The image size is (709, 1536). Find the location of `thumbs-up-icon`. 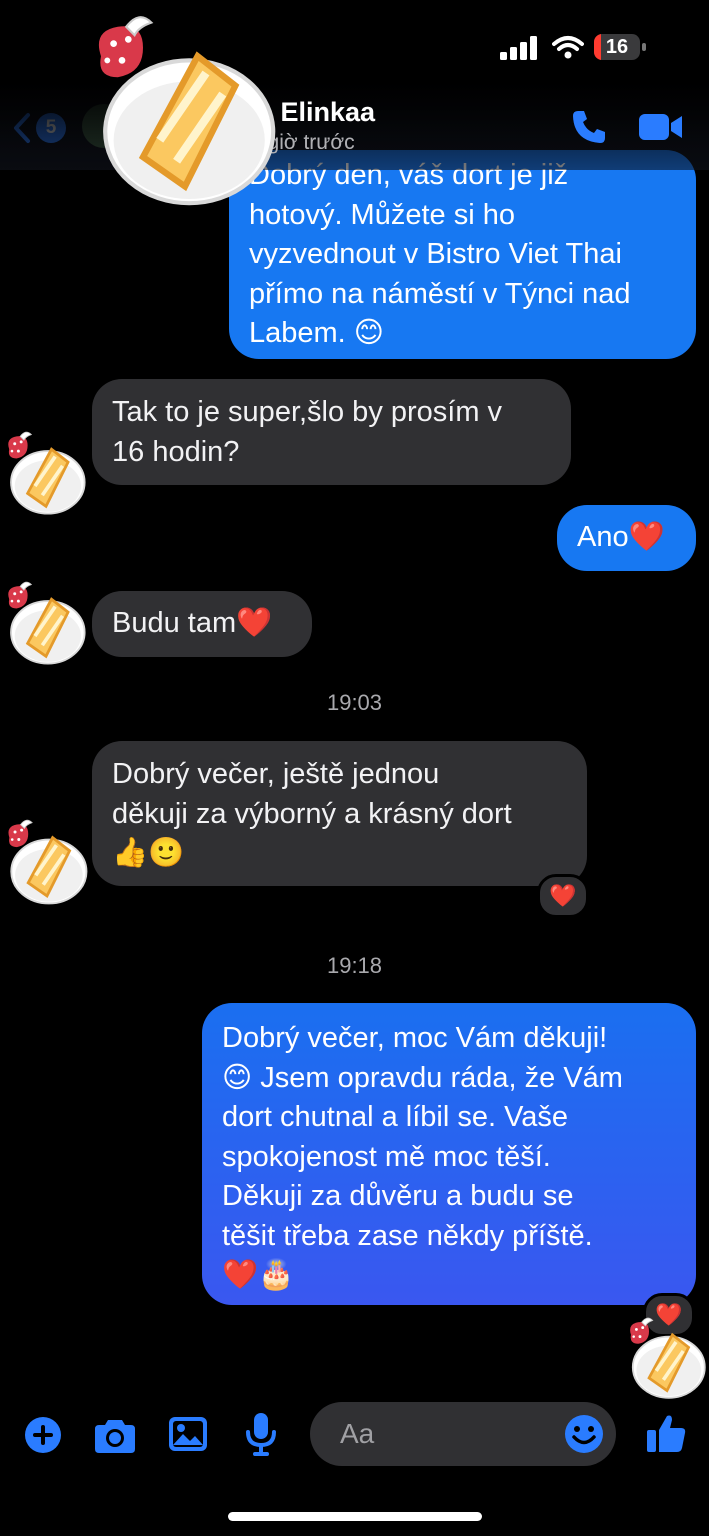

thumbs-up-icon is located at coordinates (666, 1433).